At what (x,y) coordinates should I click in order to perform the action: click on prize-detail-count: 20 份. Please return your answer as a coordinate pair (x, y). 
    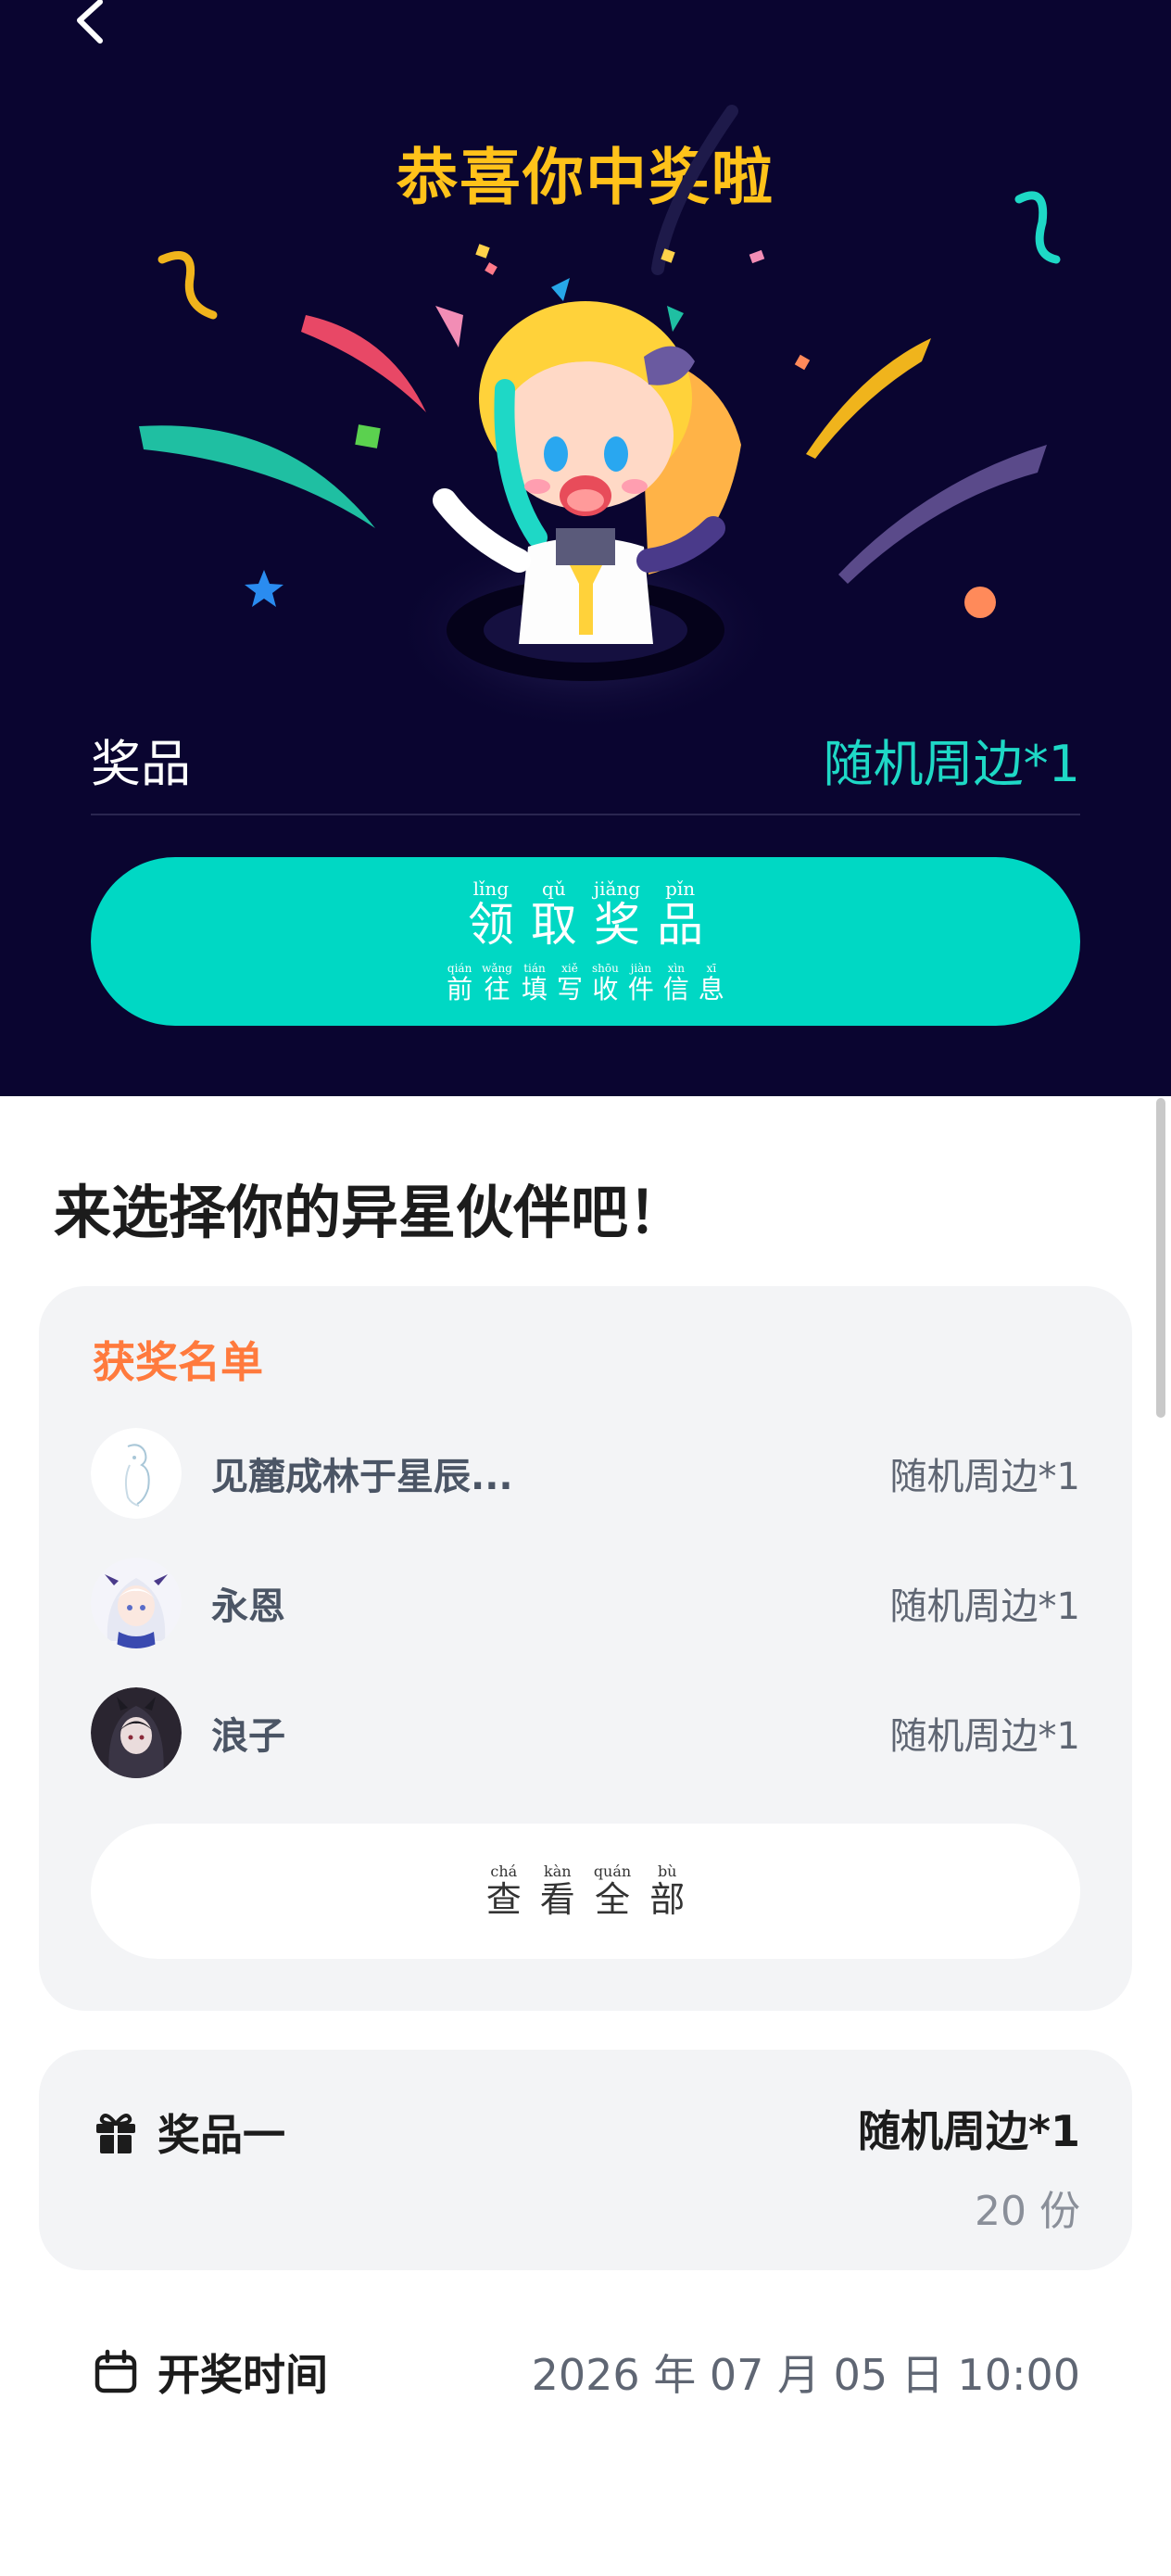
    Looking at the image, I should click on (1028, 2212).